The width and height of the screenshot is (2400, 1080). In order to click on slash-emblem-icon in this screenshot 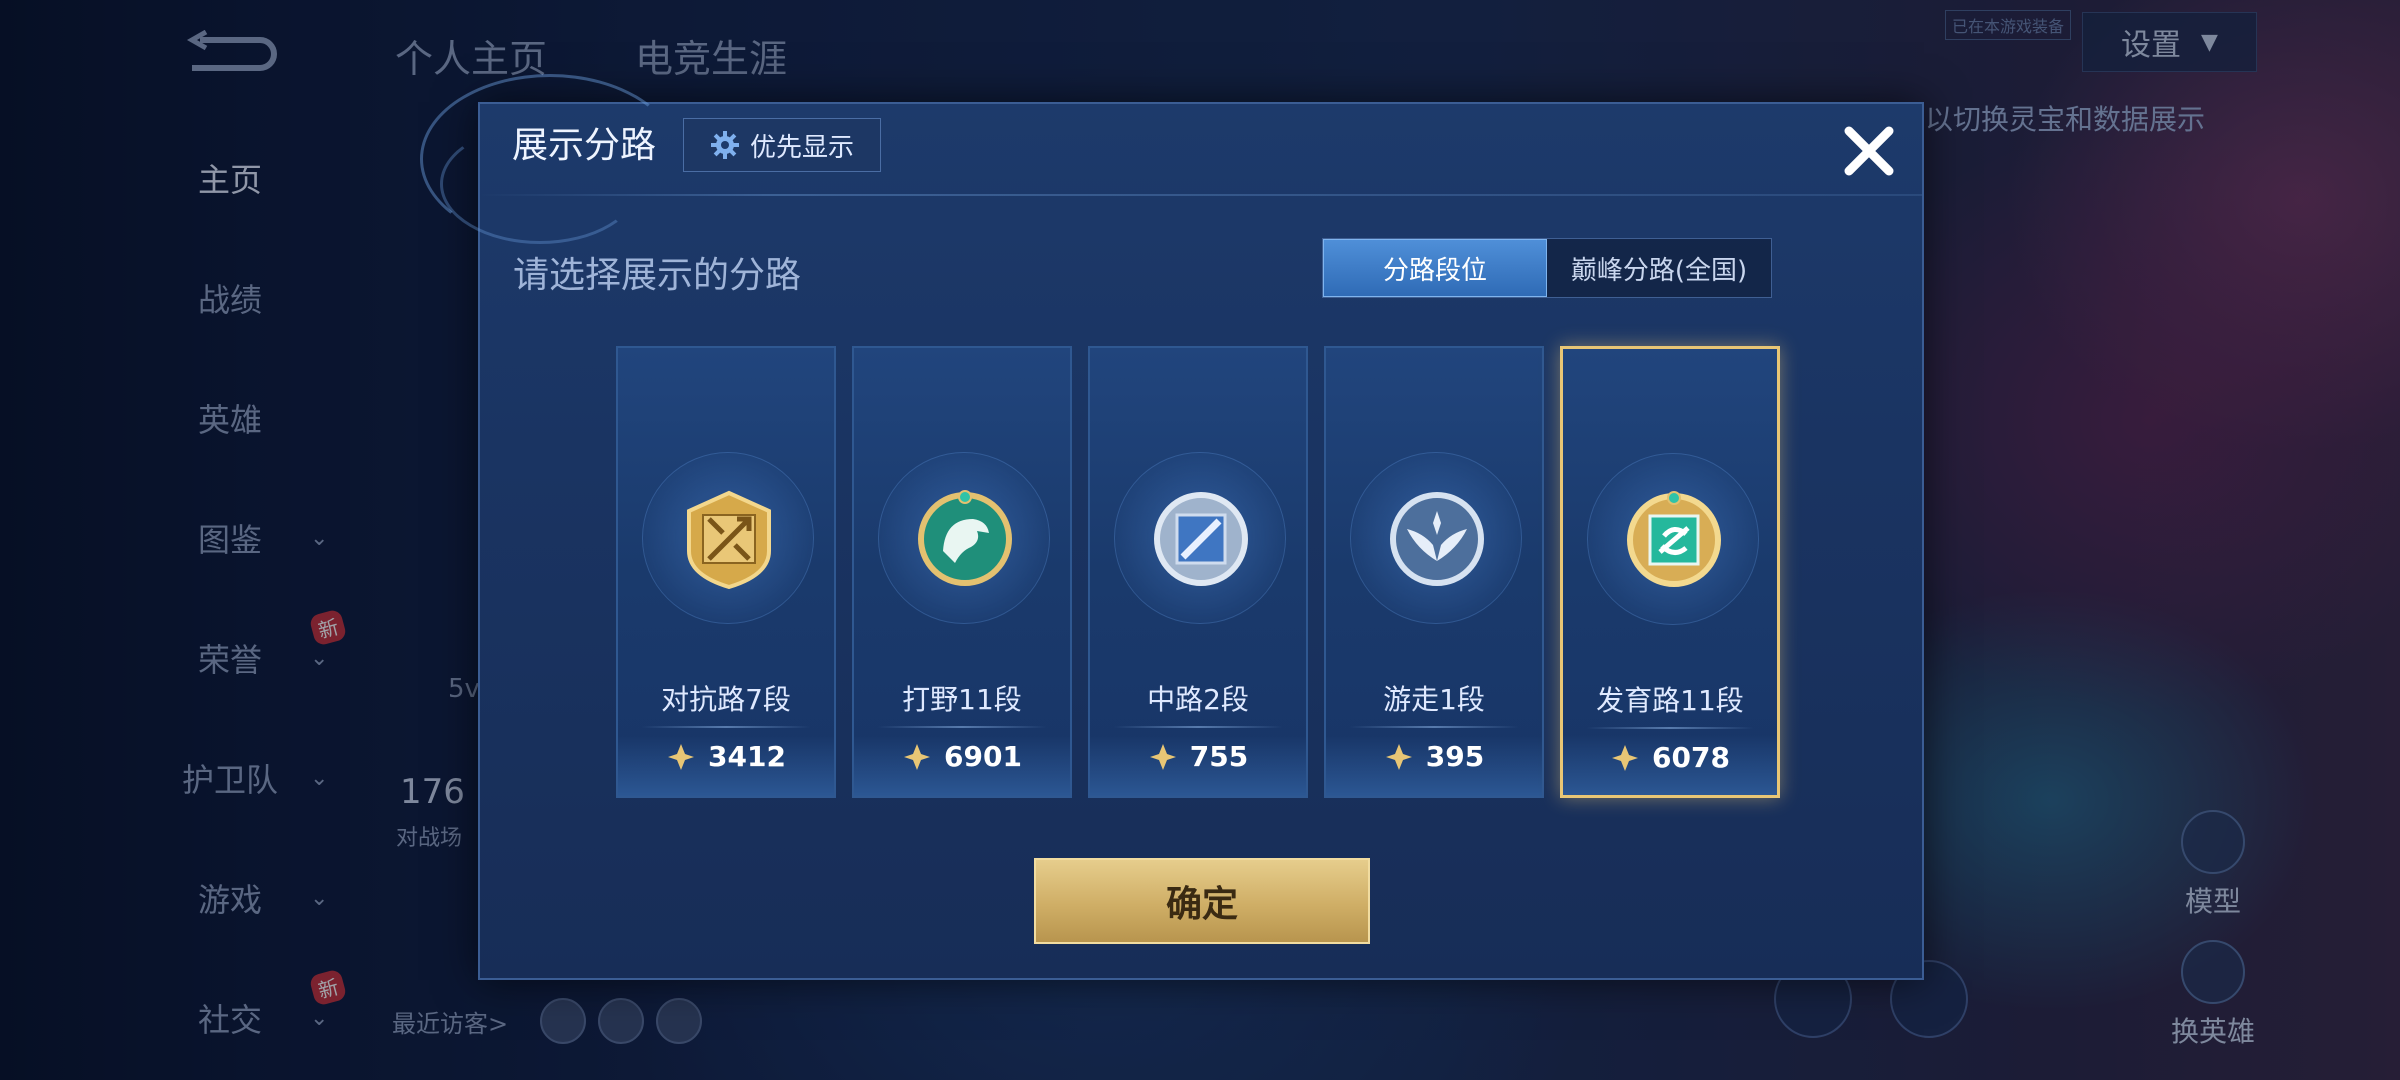, I will do `click(1201, 539)`.